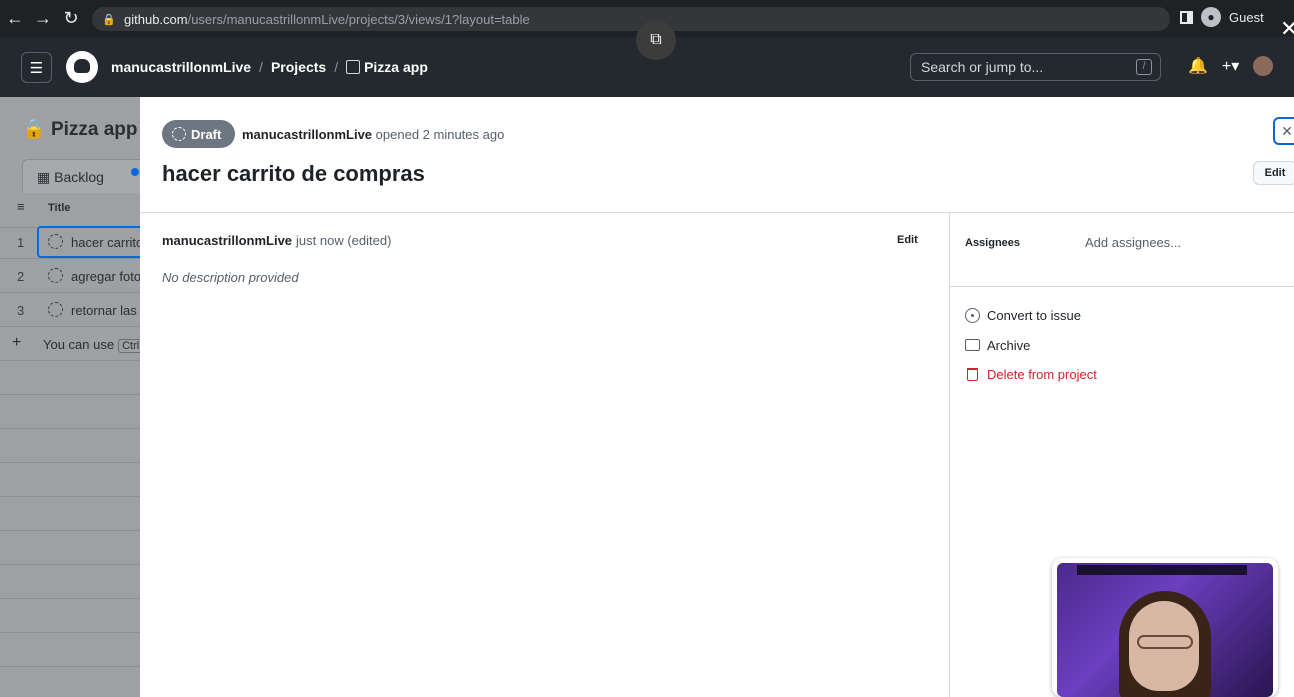 Image resolution: width=1294 pixels, height=697 pixels. I want to click on convert-to-issue-button: Convert to issue, so click(1031, 316).